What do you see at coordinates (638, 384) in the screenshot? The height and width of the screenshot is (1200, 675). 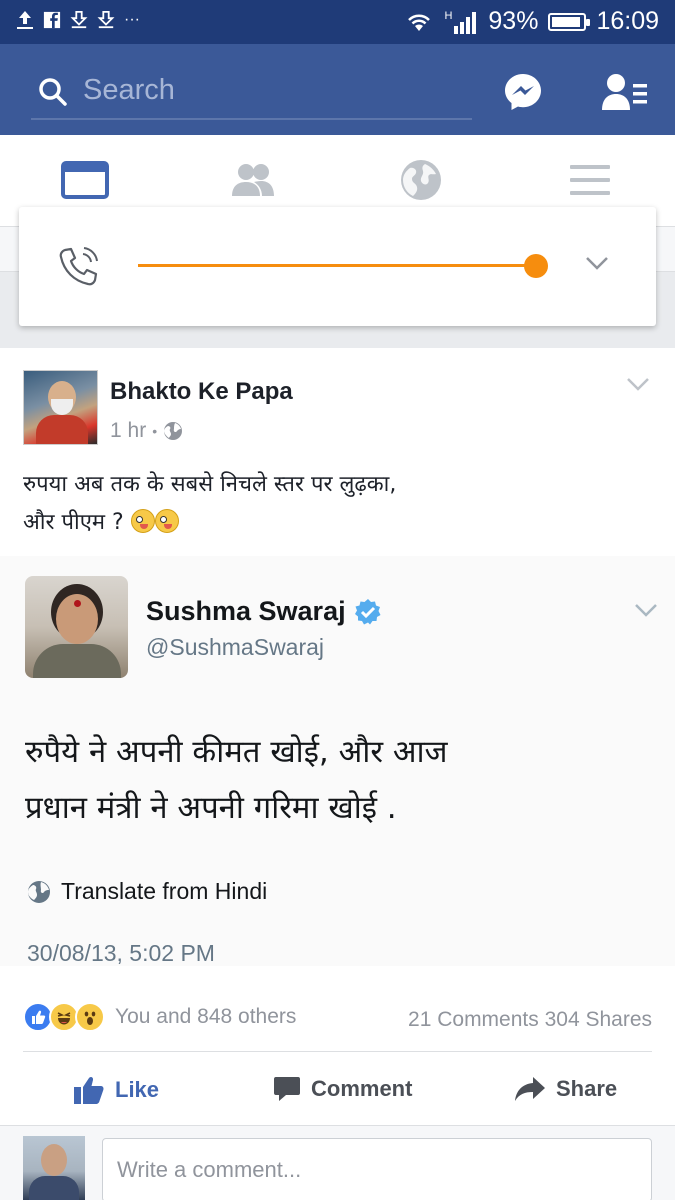 I see `post-options-chevron-icon` at bounding box center [638, 384].